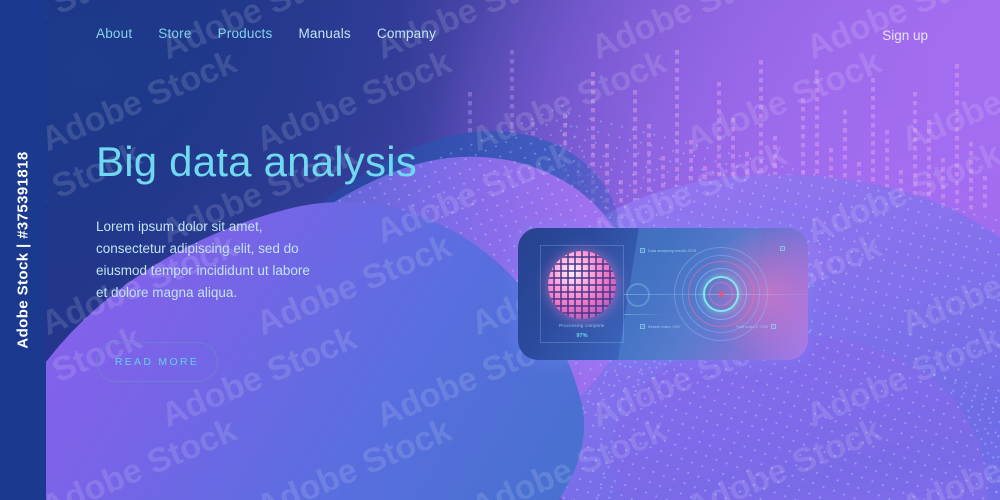  Describe the element at coordinates (157, 361) in the screenshot. I see `read-more-button: READ MORE` at that location.